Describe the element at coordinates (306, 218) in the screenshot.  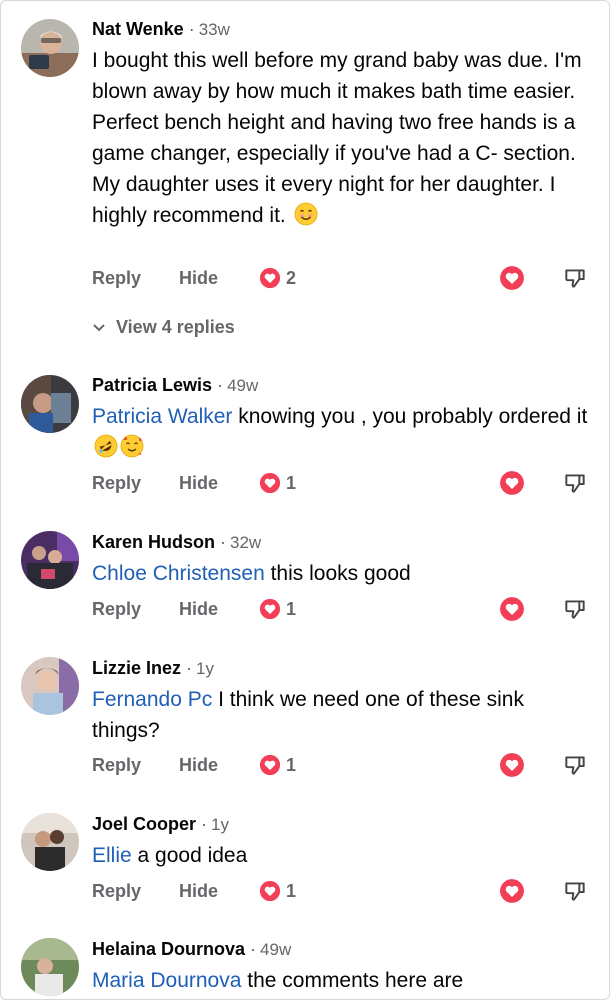
I see `smiling-face-emoji` at that location.